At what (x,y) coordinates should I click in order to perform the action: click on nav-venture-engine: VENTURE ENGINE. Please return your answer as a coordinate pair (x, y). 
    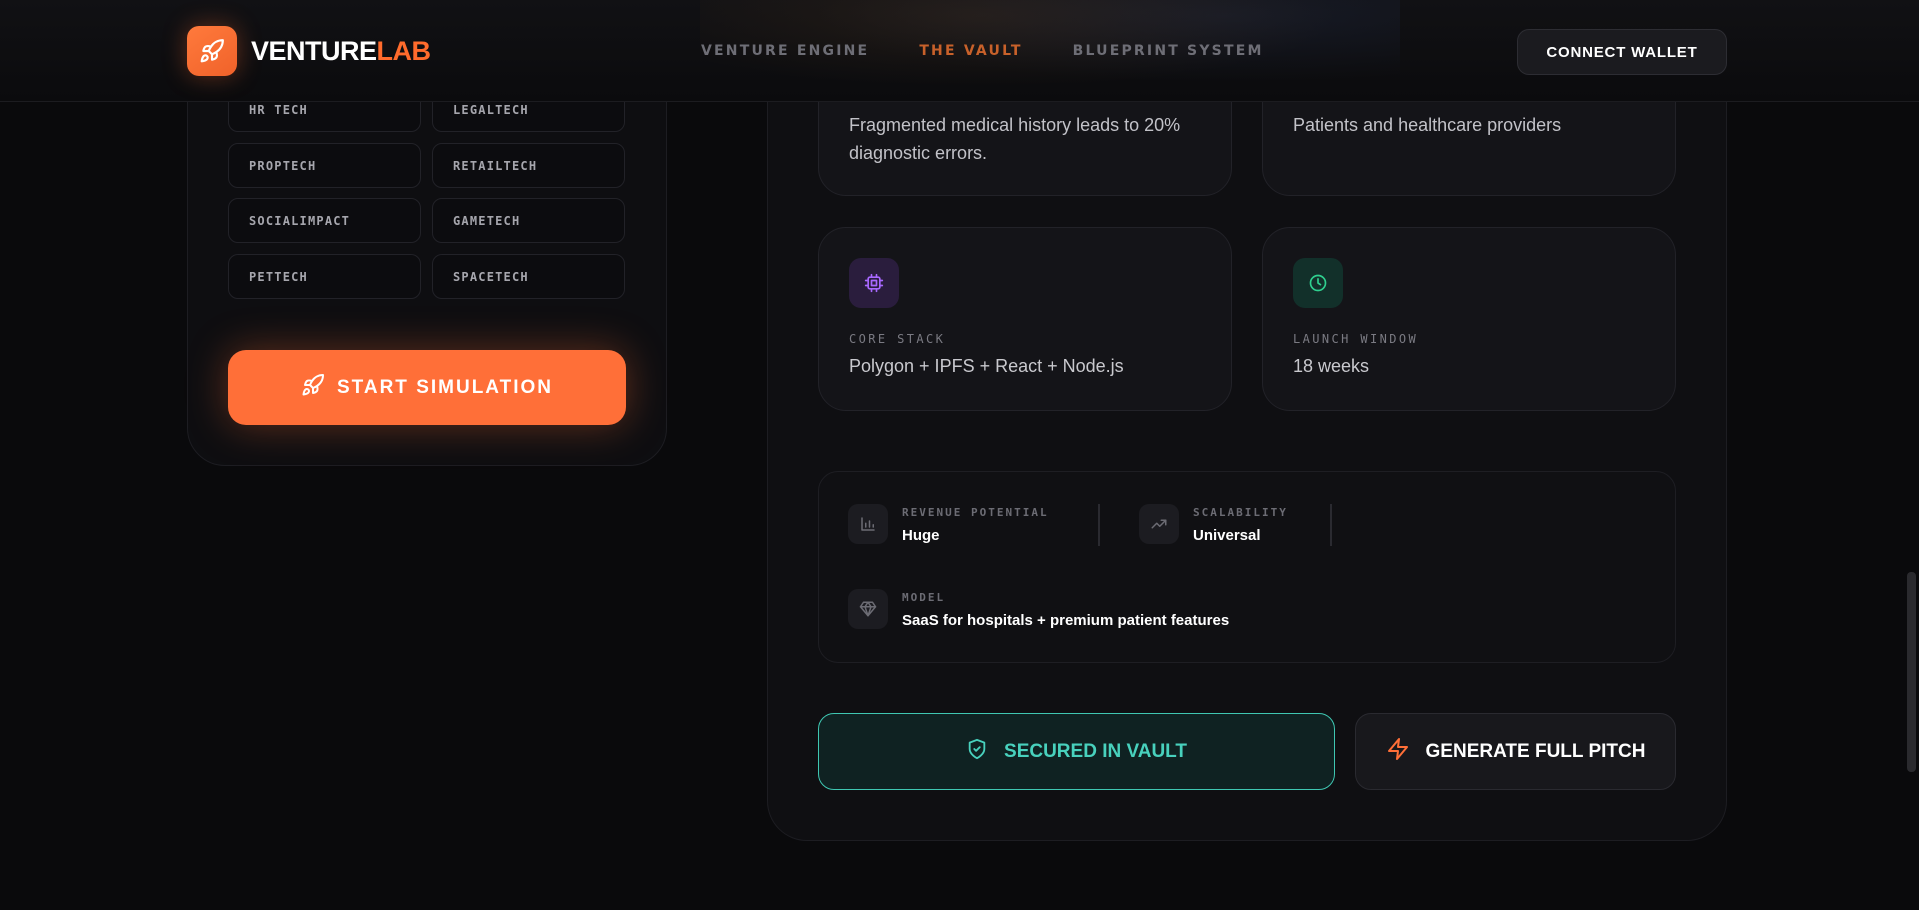
    Looking at the image, I should click on (785, 51).